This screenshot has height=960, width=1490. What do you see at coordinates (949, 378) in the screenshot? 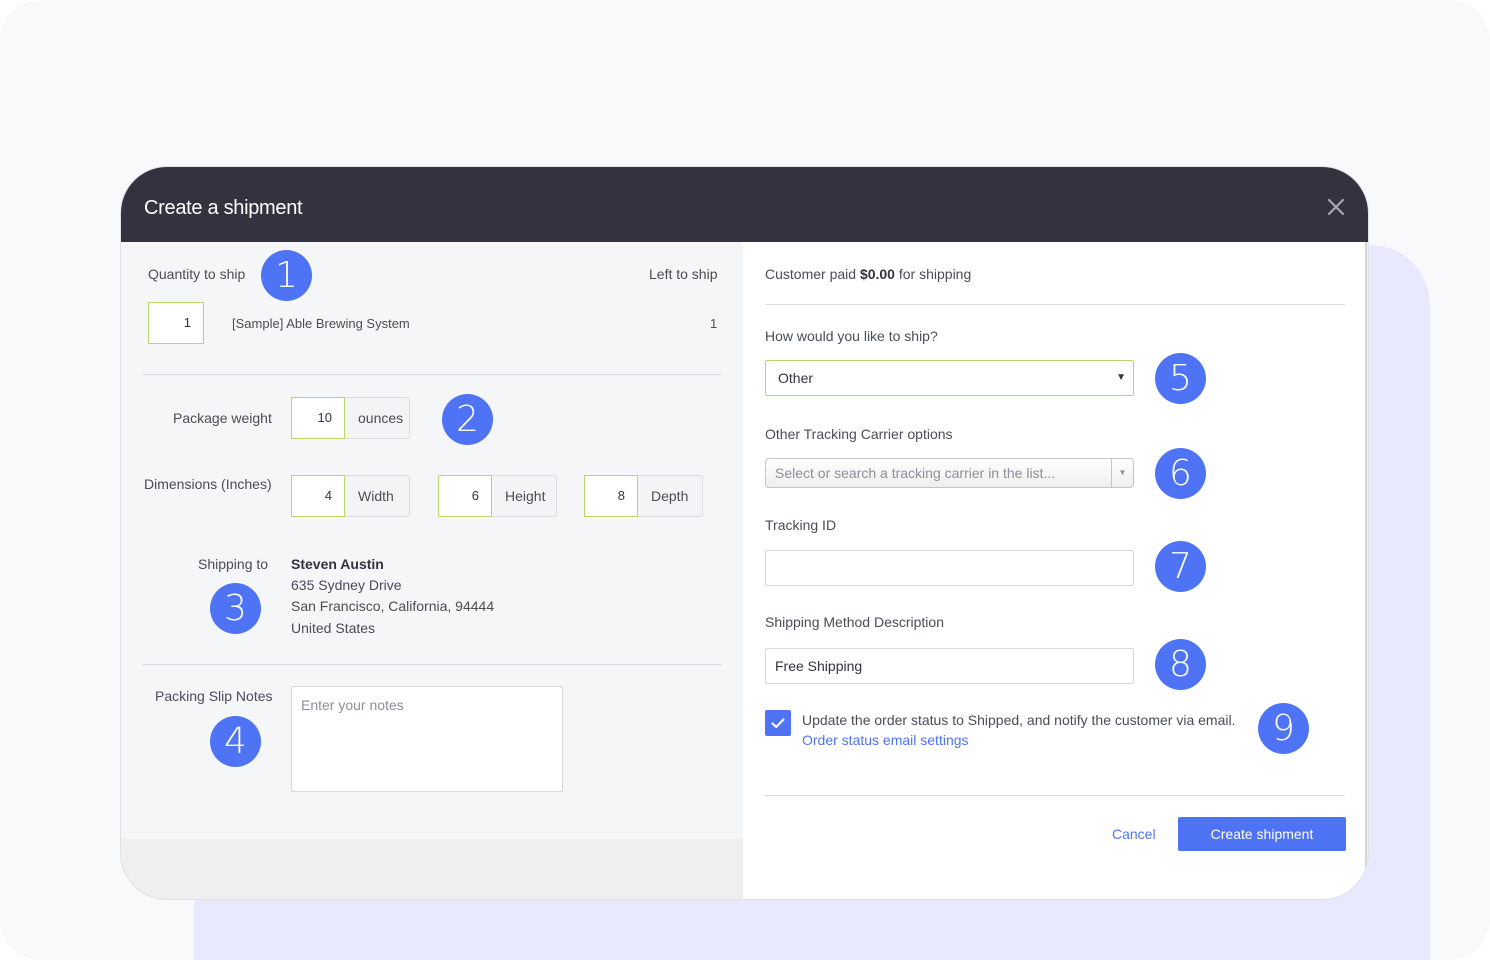
I see `ship-method-select: Other ▼` at bounding box center [949, 378].